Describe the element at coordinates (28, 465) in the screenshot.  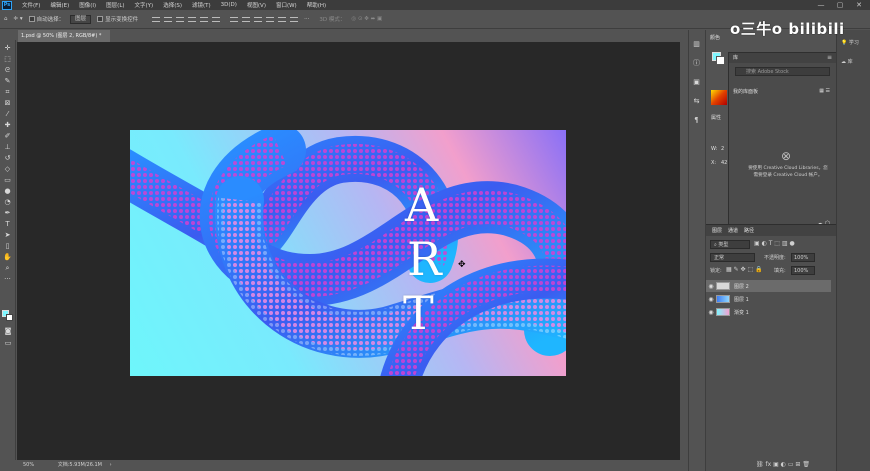
I see `zoom-level: 50%` at that location.